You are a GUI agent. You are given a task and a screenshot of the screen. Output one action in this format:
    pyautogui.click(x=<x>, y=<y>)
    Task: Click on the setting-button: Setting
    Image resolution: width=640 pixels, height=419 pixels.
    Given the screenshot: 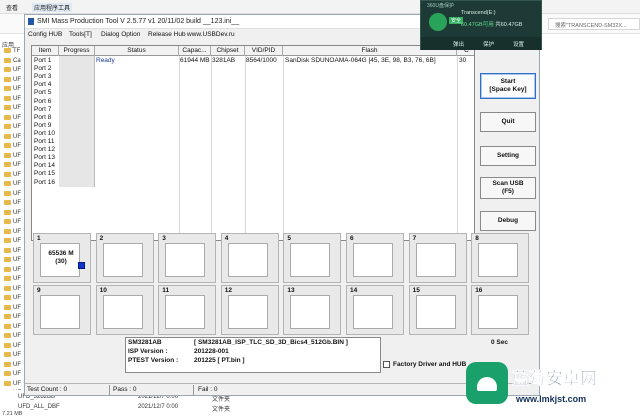 What is the action you would take?
    pyautogui.click(x=508, y=156)
    